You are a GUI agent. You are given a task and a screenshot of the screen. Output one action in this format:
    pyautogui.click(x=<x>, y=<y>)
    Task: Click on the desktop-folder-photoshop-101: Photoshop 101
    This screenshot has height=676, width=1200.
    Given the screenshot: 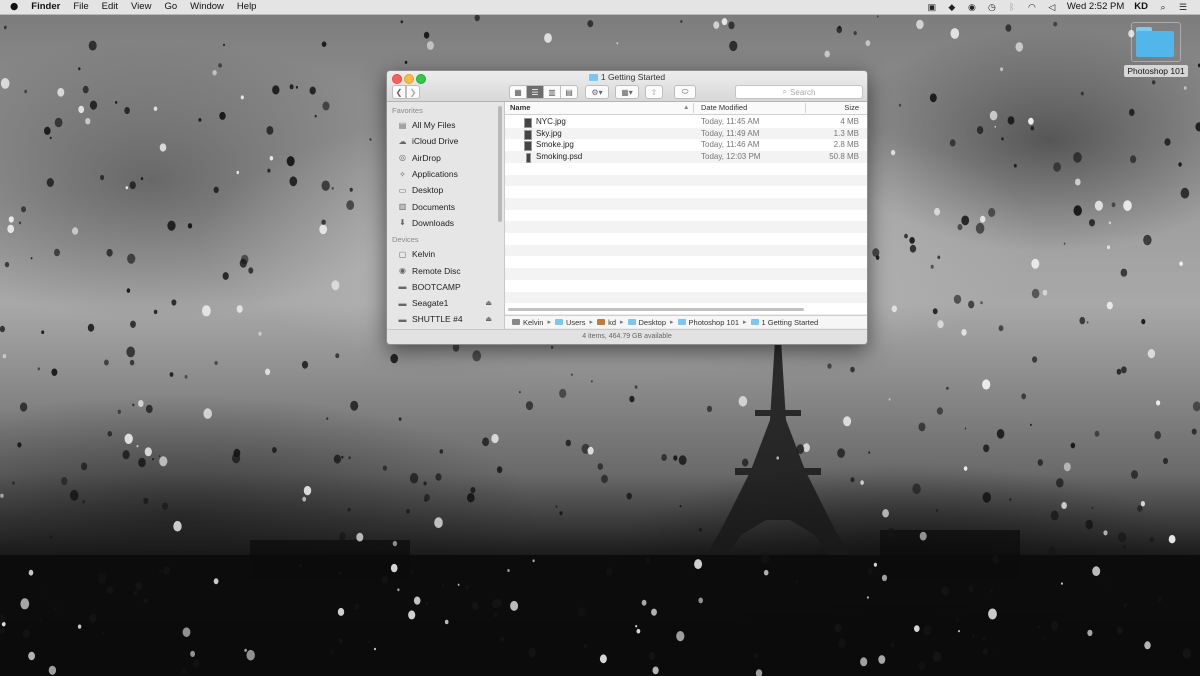 What is the action you would take?
    pyautogui.click(x=1156, y=49)
    